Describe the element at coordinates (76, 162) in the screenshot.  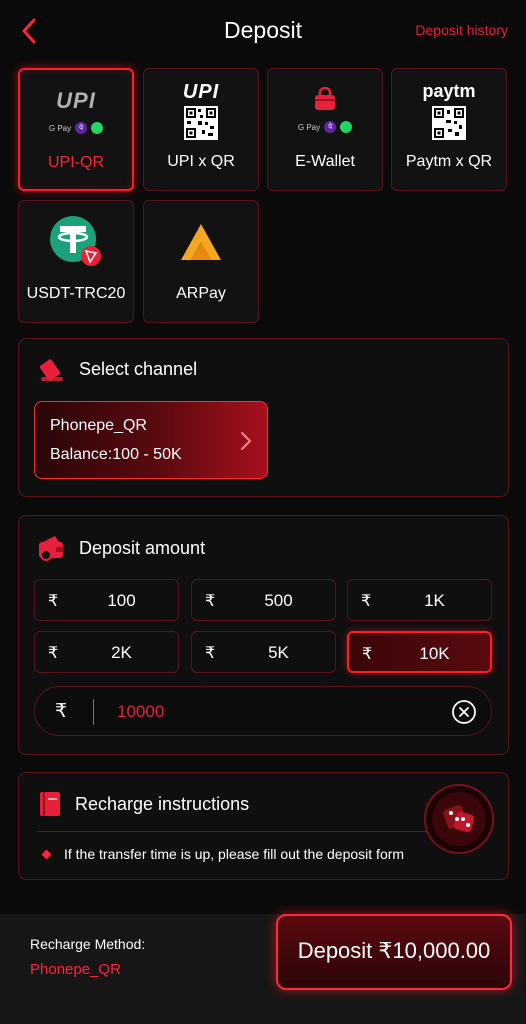
I see `method-label: UPI-QR` at that location.